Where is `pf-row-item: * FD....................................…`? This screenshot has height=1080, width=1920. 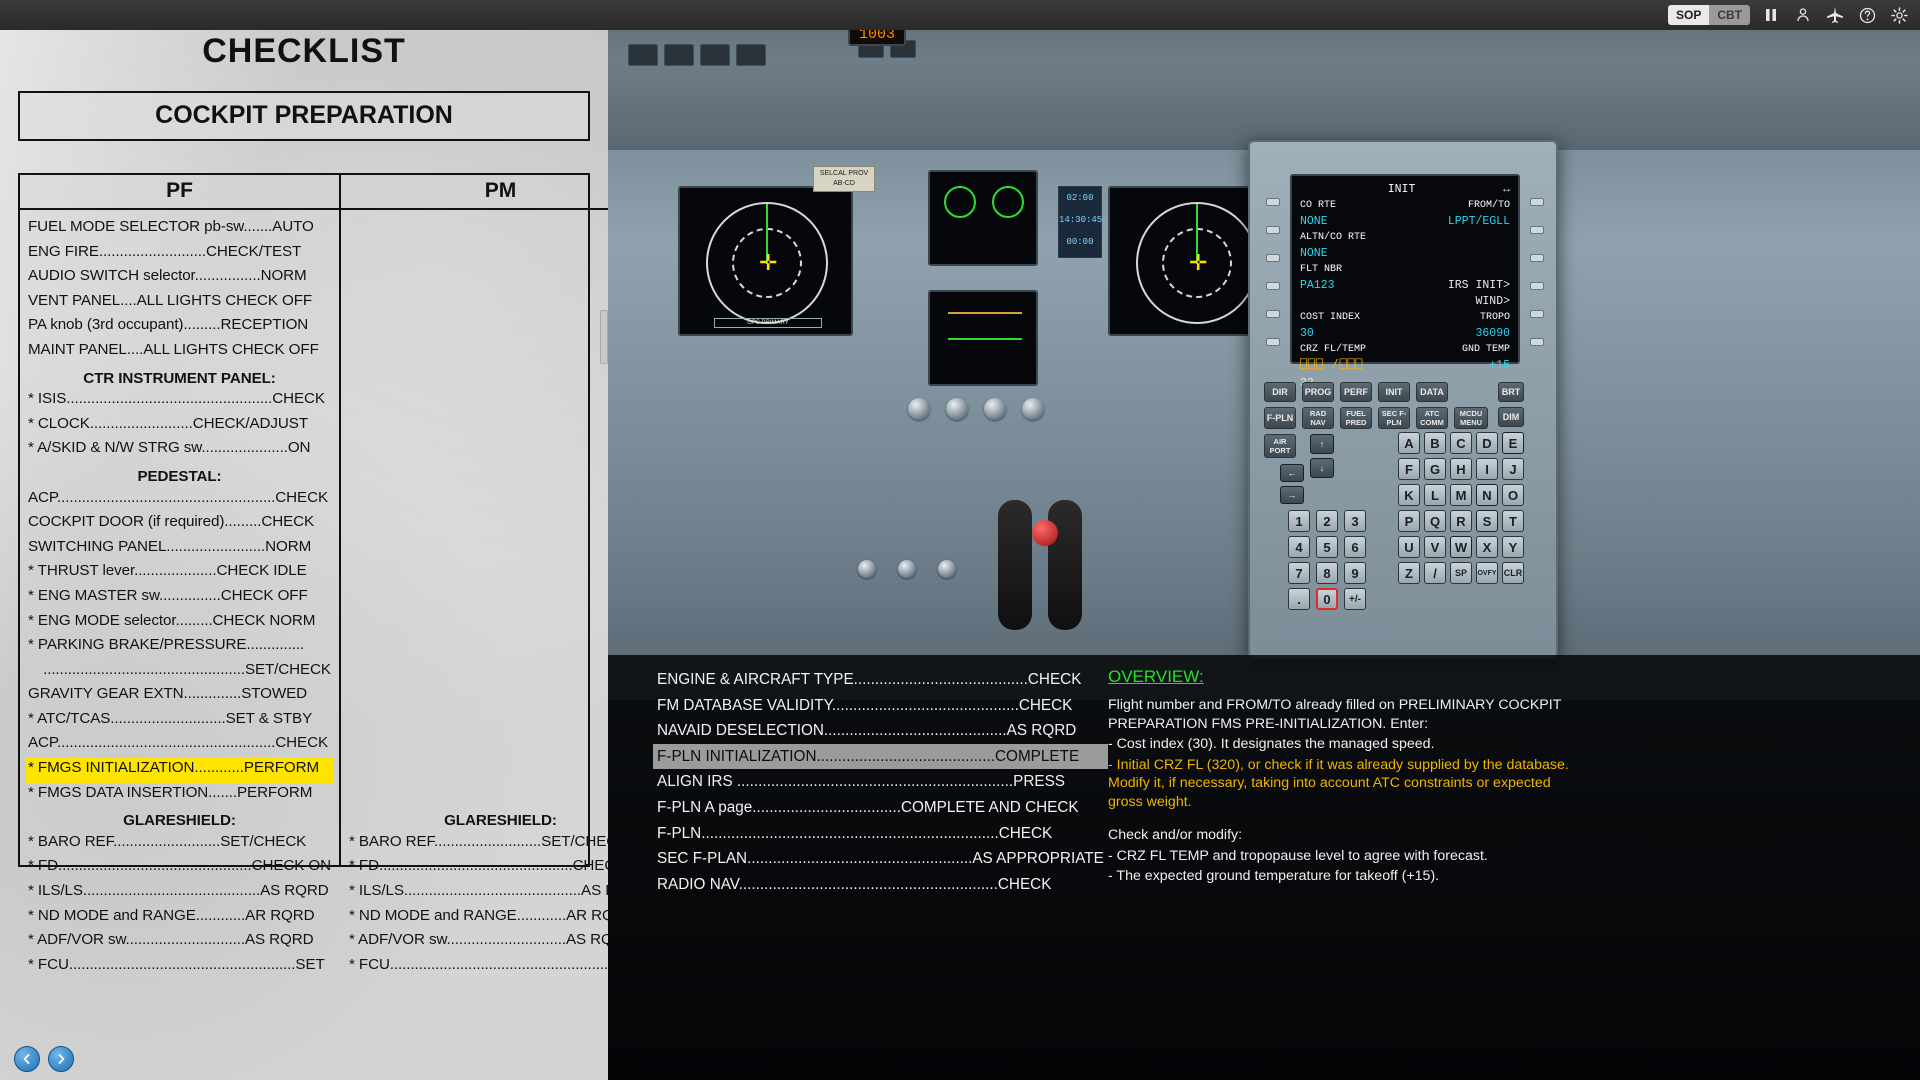
pf-row-item: * FD....................................… is located at coordinates (179, 868).